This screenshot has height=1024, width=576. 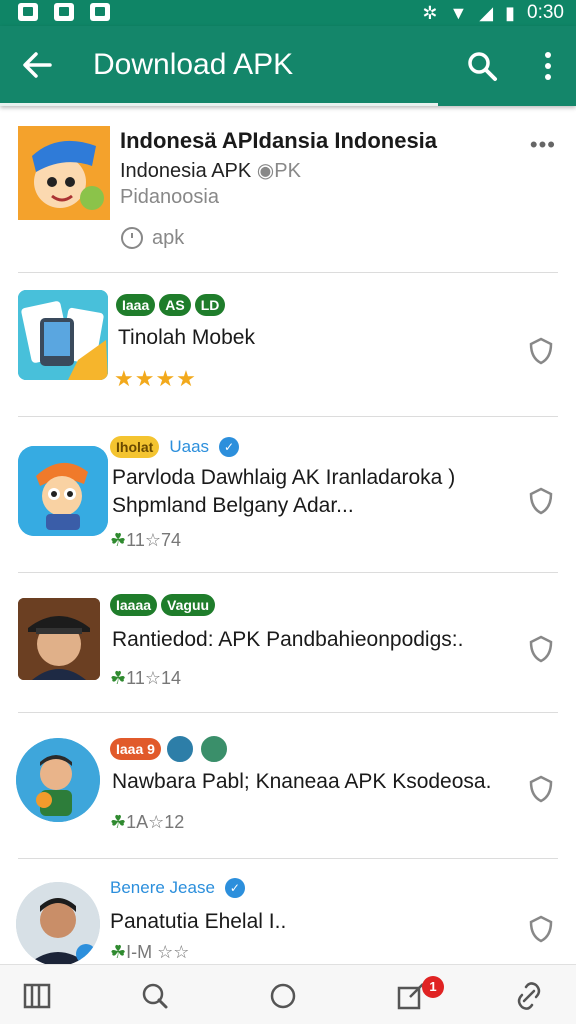 I want to click on image-notification-icon, so click(x=100, y=12).